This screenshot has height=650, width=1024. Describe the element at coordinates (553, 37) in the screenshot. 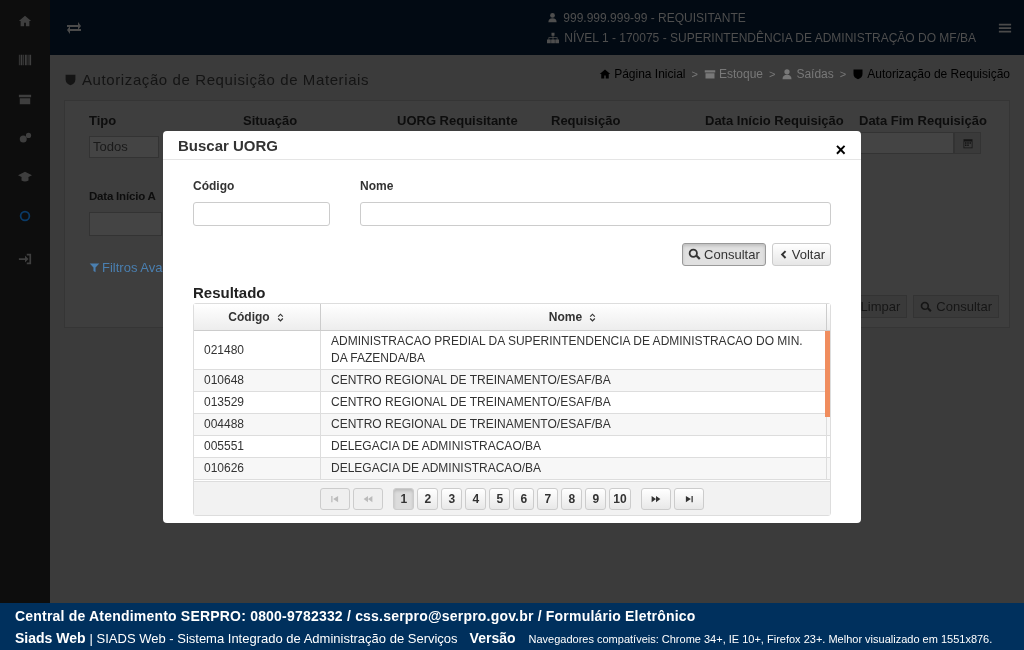

I see `sitemap-icon` at that location.